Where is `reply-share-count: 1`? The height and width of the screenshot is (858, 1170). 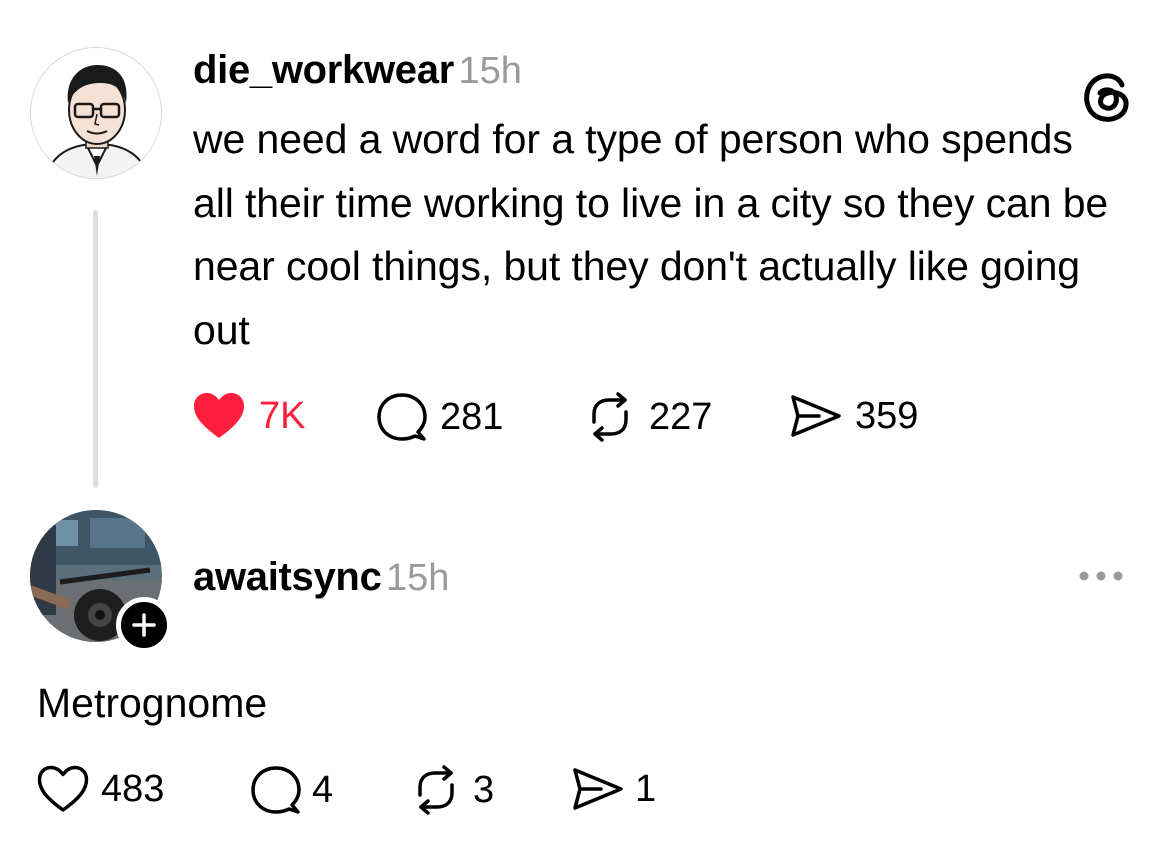 reply-share-count: 1 is located at coordinates (646, 788).